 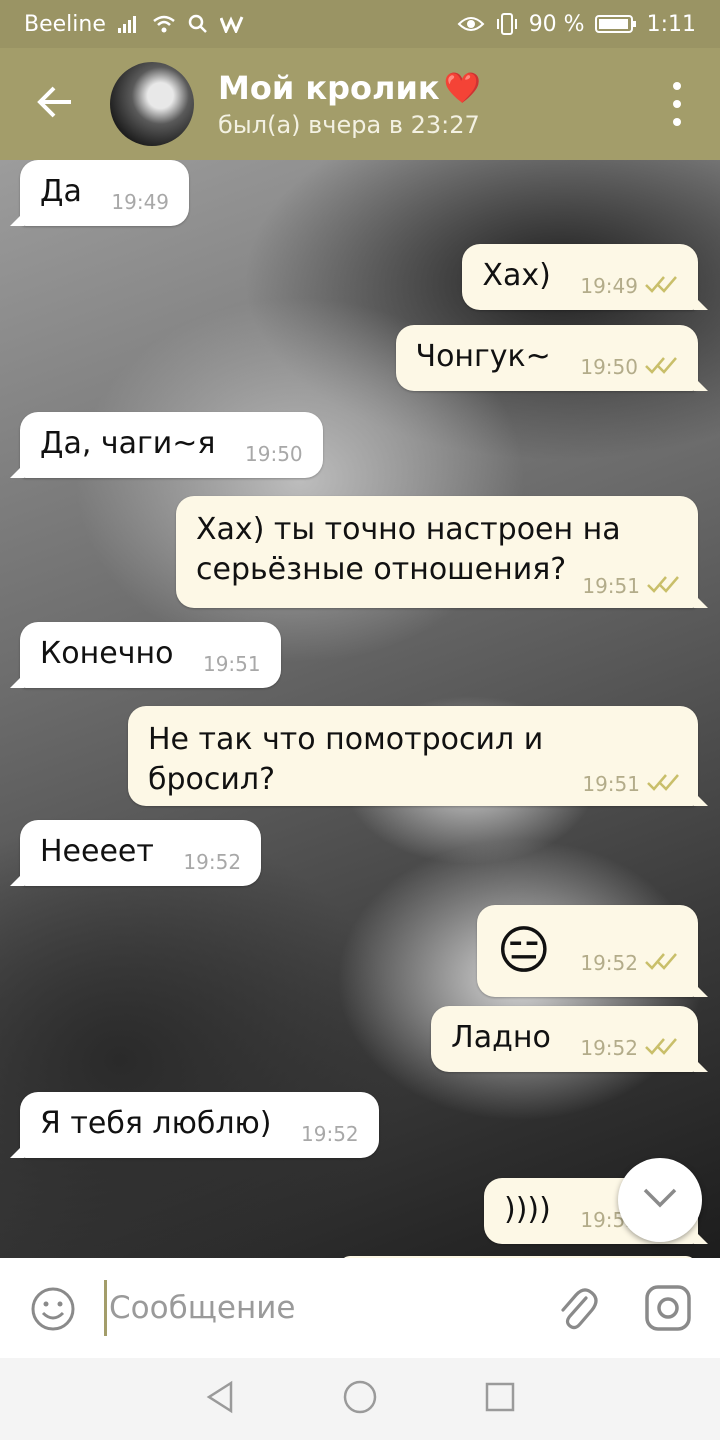 I want to click on wifi-icon, so click(x=164, y=24).